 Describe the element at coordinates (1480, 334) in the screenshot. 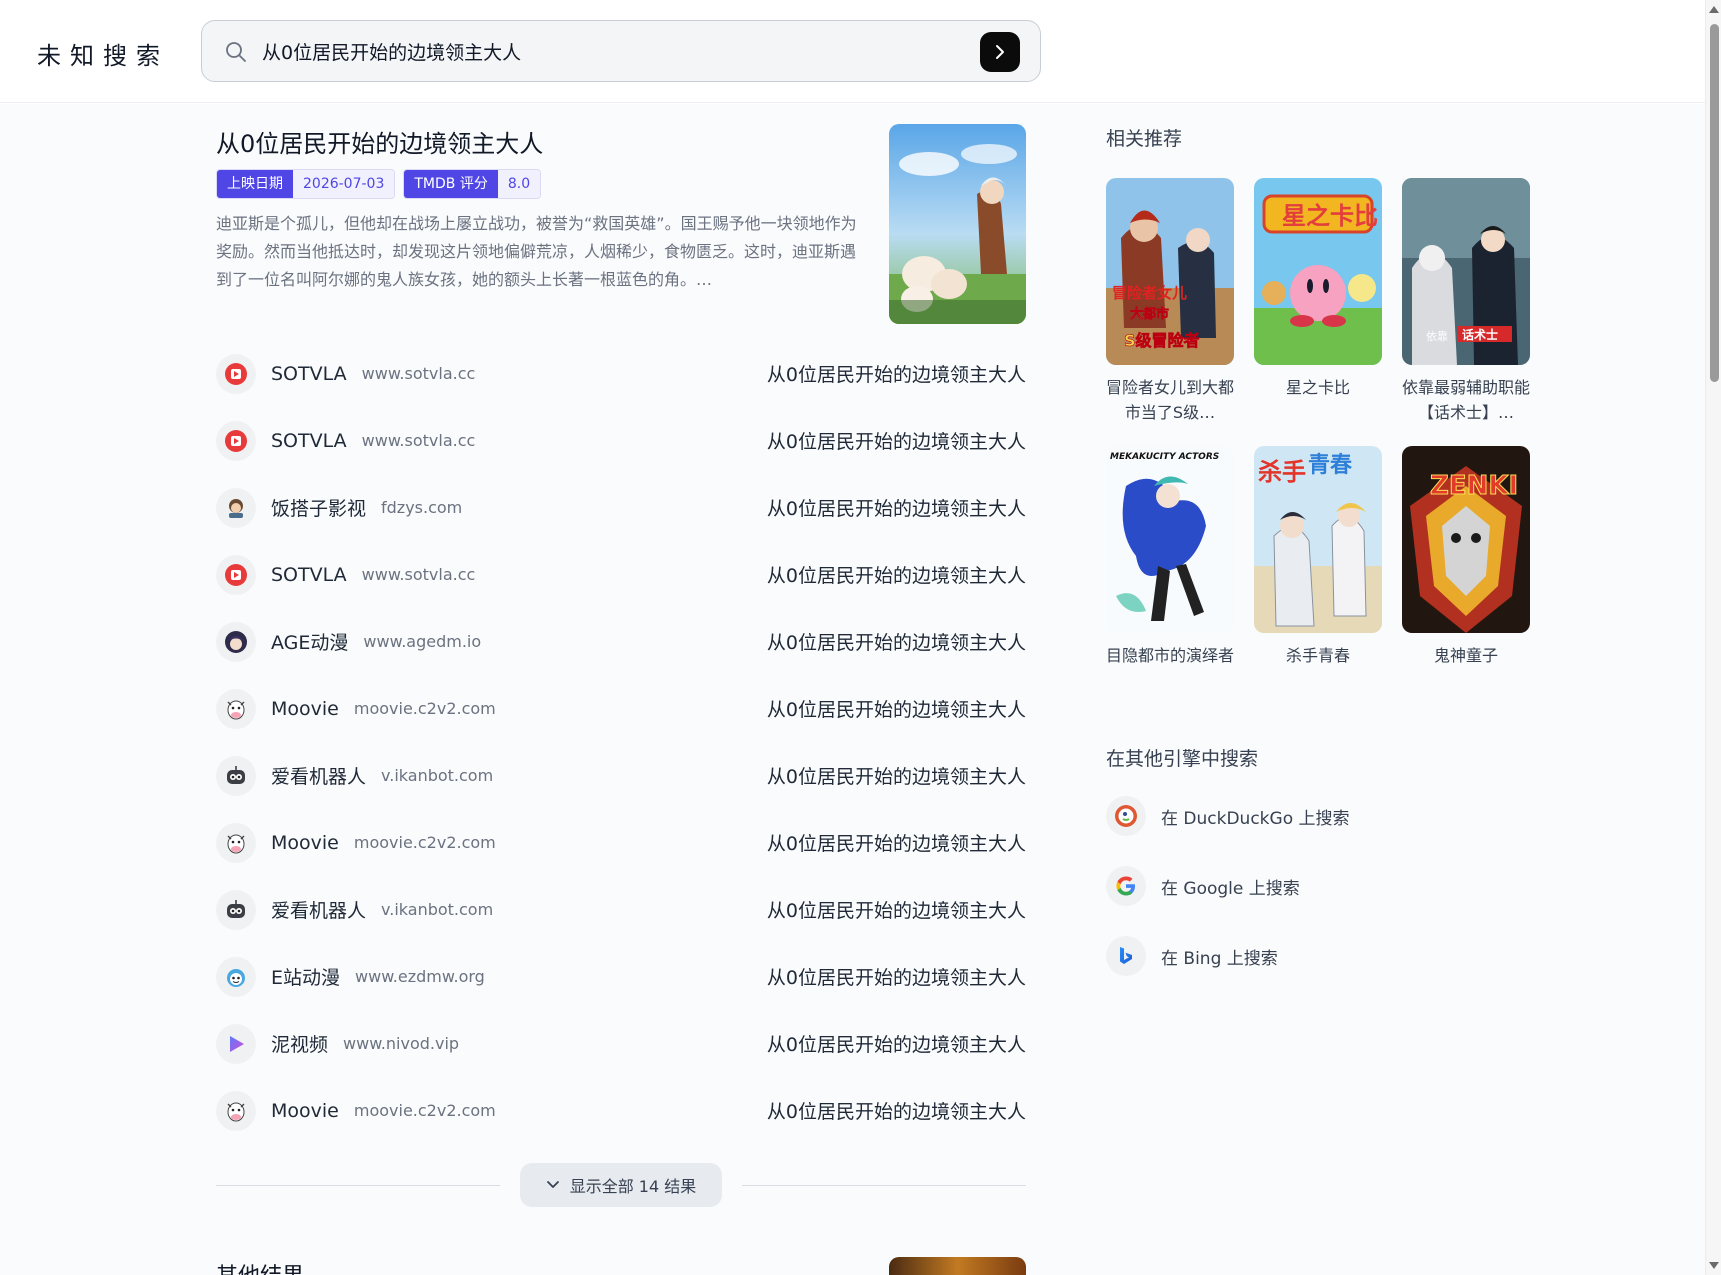

I see `poster-title-text: 话术士` at that location.